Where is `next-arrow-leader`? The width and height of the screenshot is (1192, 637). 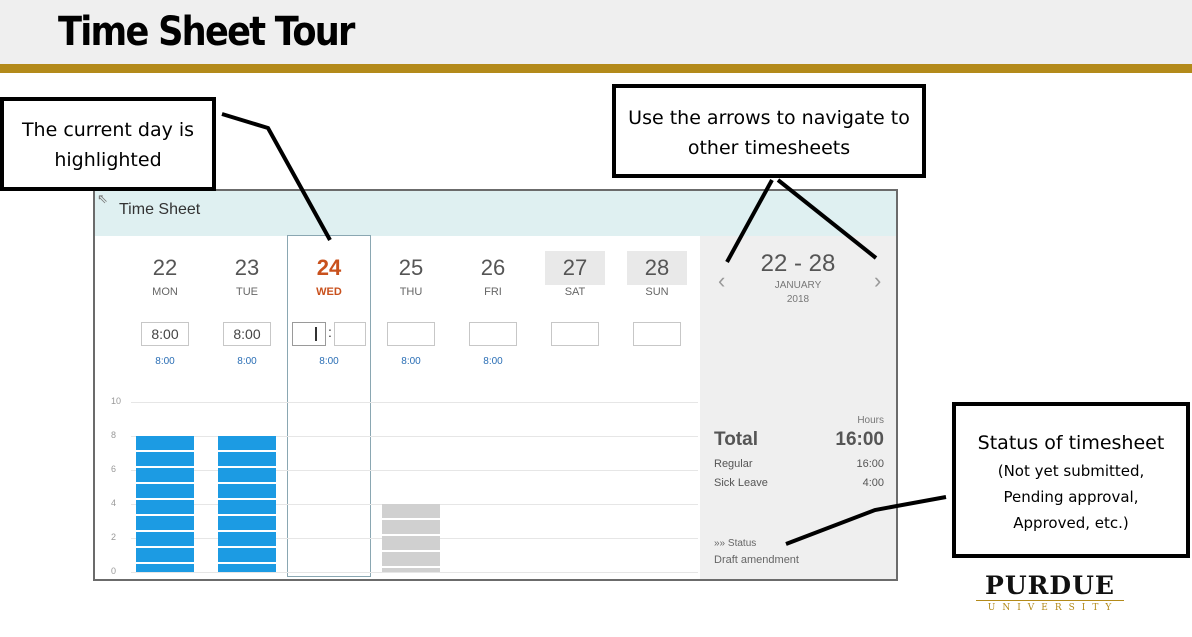 next-arrow-leader is located at coordinates (827, 219).